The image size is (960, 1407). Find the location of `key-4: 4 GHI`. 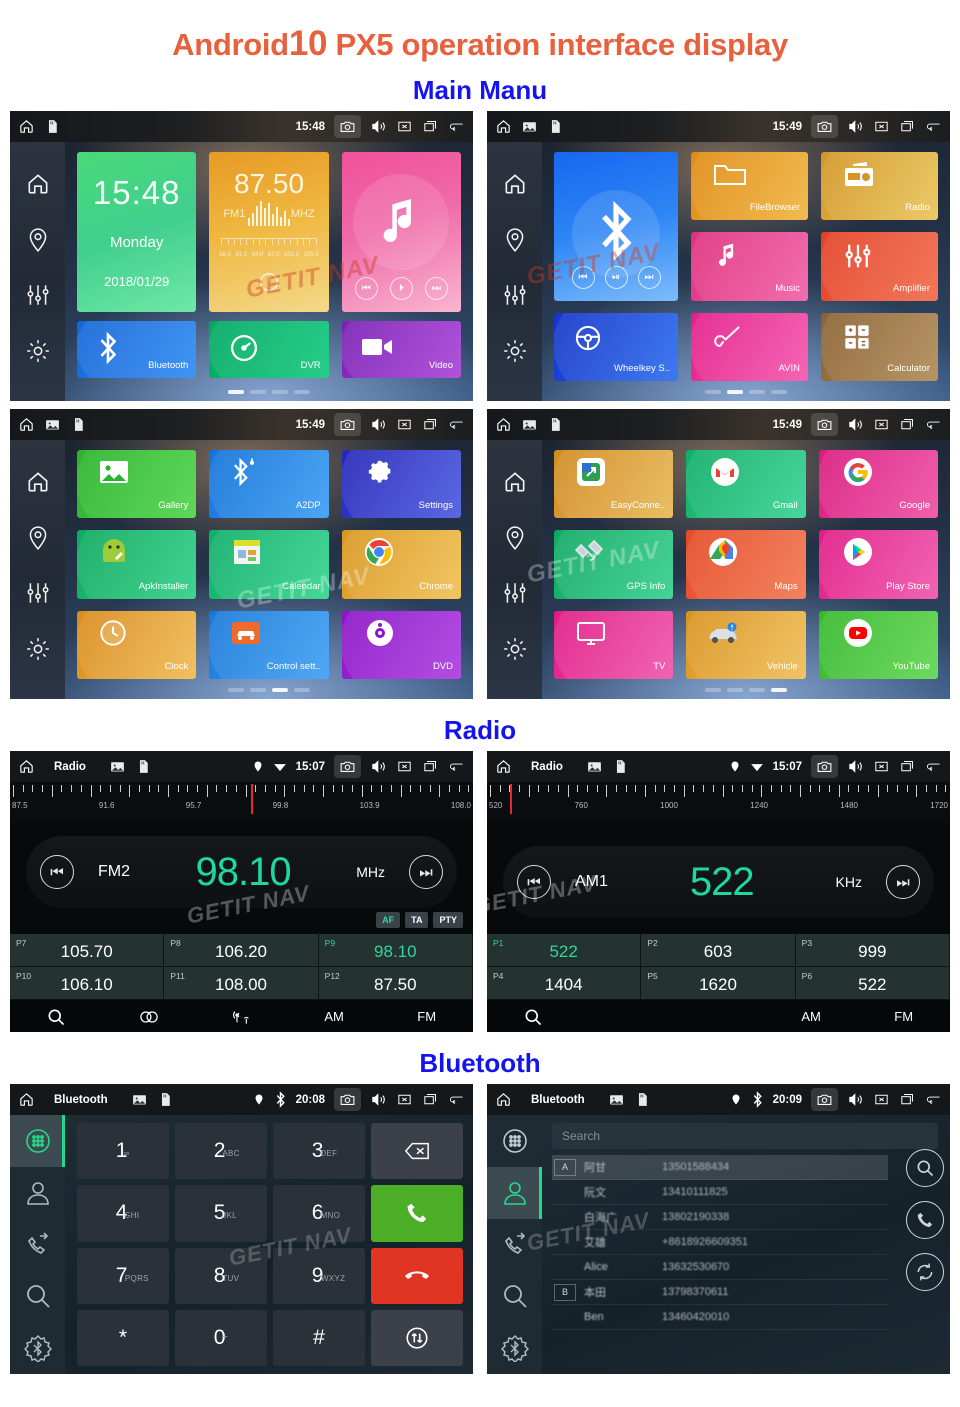

key-4: 4 GHI is located at coordinates (123, 1213).